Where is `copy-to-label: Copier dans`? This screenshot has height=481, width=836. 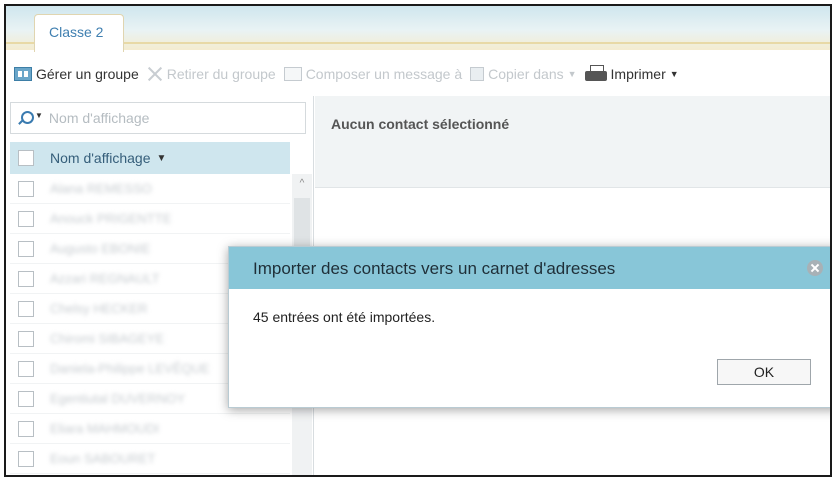
copy-to-label: Copier dans is located at coordinates (526, 74).